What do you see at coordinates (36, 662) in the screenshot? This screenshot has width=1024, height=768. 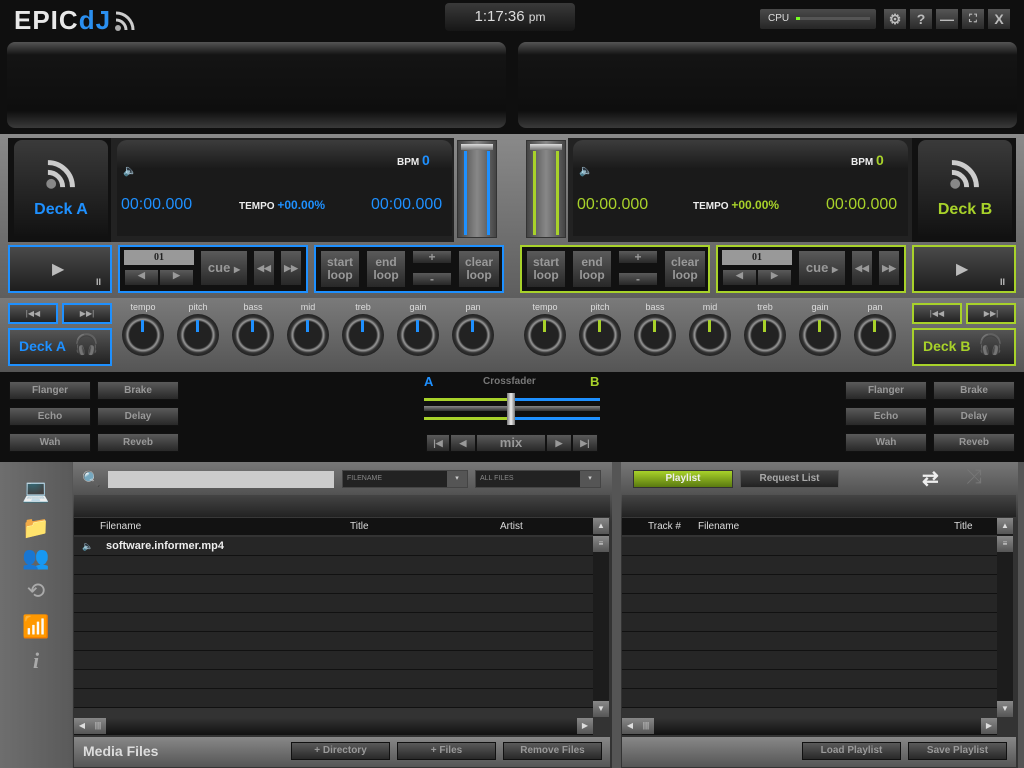 I see `info-icon: i` at bounding box center [36, 662].